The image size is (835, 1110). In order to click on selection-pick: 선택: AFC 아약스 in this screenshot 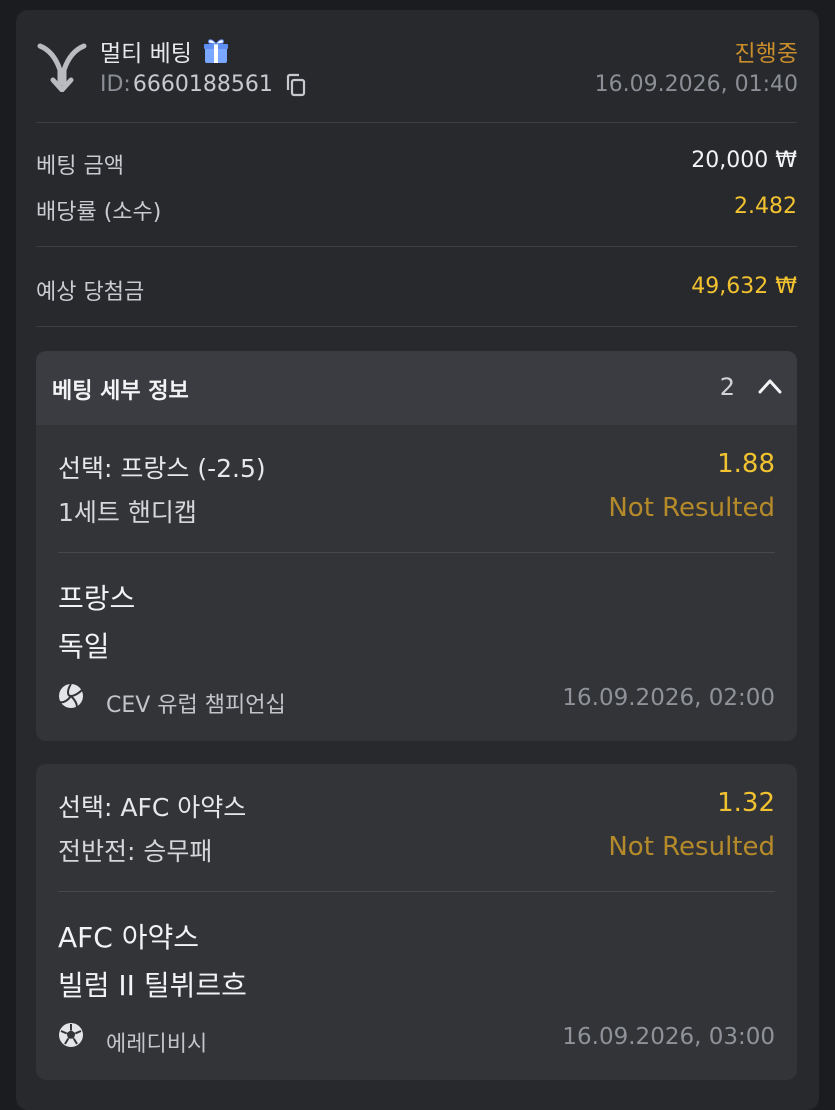, I will do `click(152, 807)`.